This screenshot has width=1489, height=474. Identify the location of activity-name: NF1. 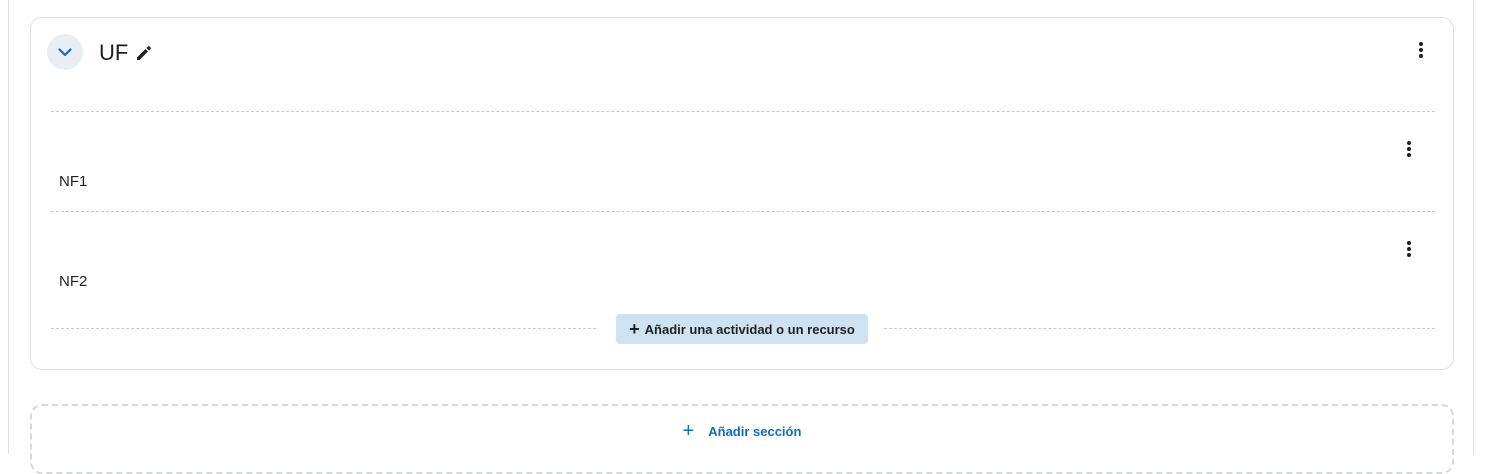
(73, 181).